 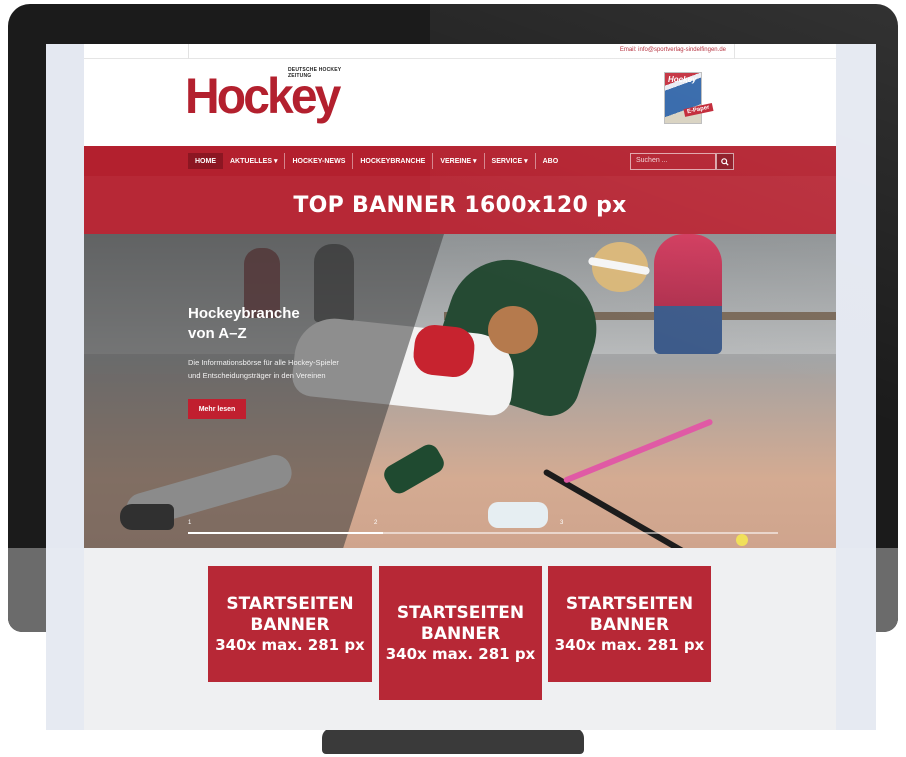 I want to click on nav-item-hockeybranche: HOCKEYBRANCHE, so click(x=393, y=161).